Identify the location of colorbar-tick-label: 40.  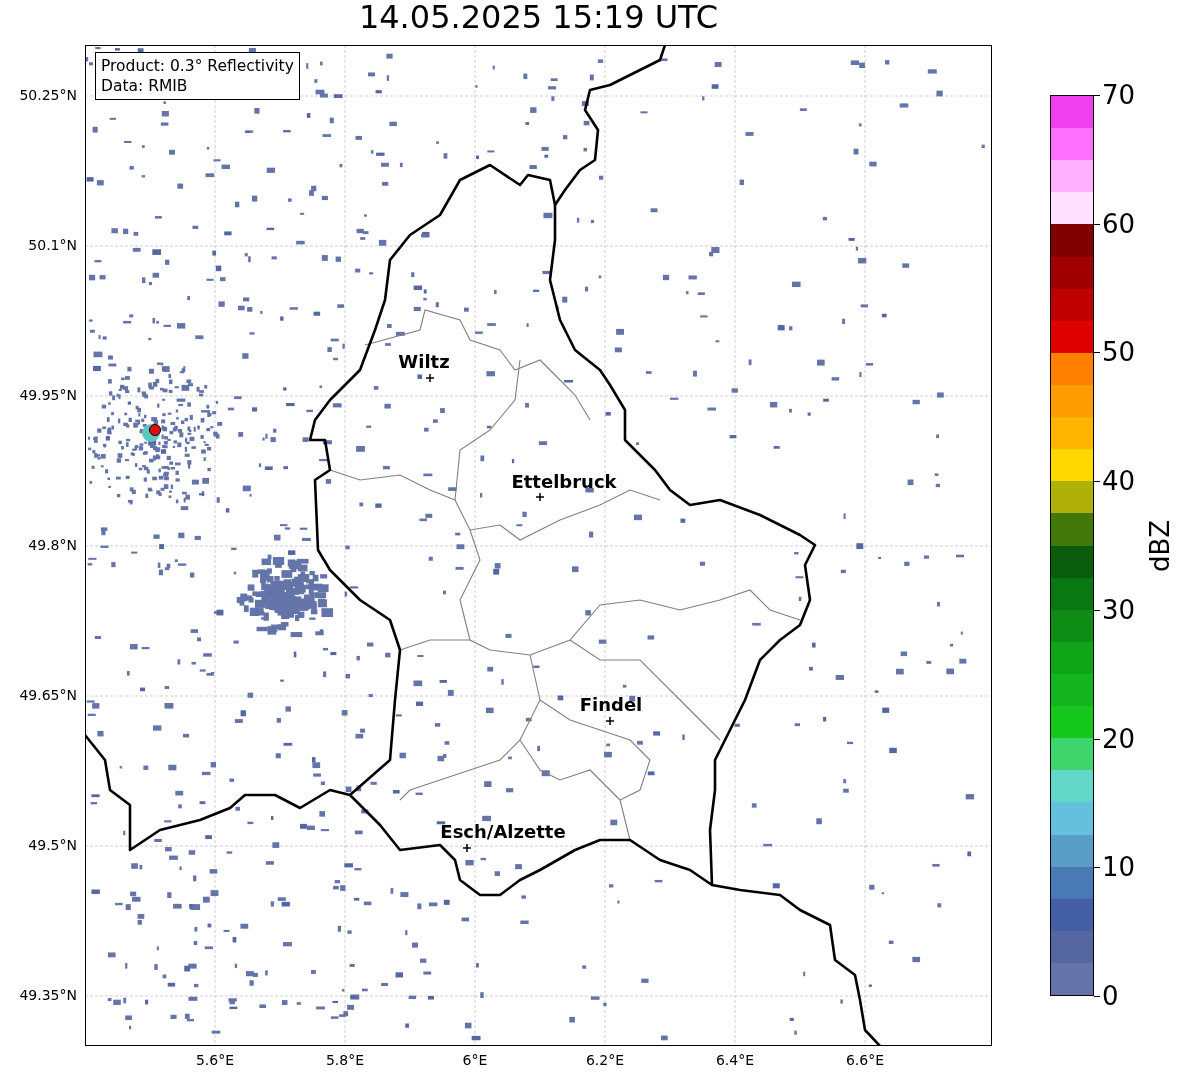
(1119, 481).